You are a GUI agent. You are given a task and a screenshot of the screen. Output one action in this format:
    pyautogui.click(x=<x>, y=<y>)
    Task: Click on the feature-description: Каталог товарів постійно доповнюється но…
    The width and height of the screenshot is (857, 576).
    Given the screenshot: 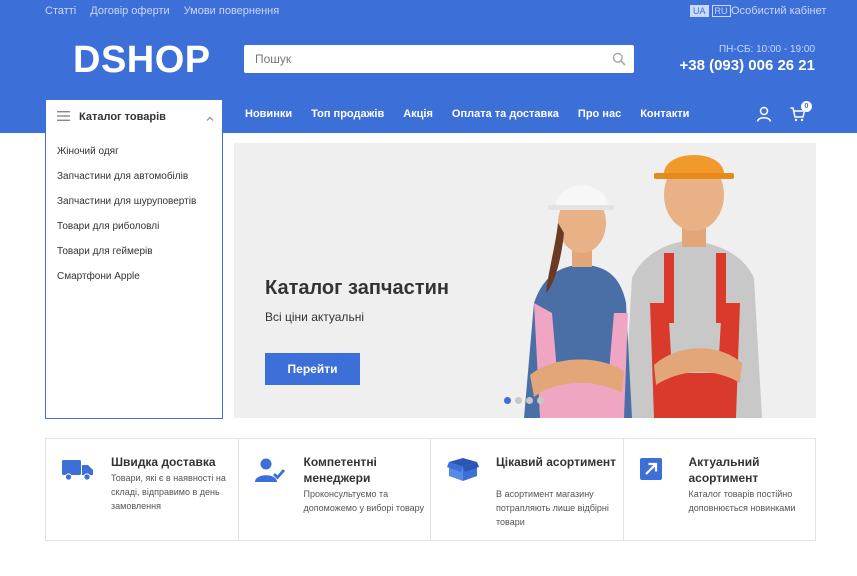 What is the action you would take?
    pyautogui.click(x=742, y=501)
    